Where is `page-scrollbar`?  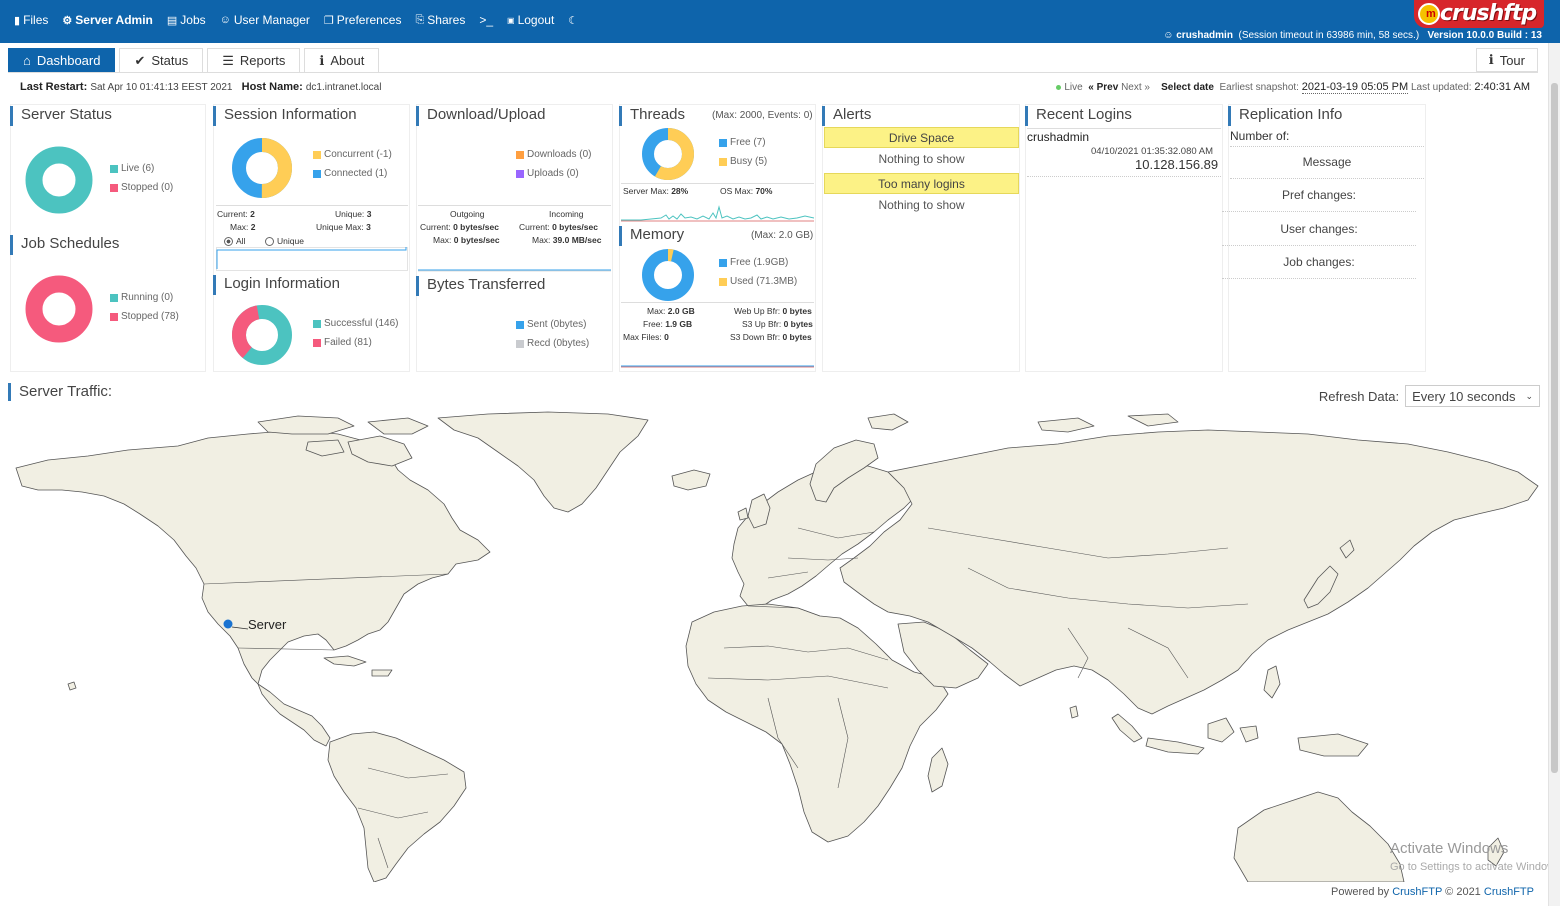
page-scrollbar is located at coordinates (1554, 474).